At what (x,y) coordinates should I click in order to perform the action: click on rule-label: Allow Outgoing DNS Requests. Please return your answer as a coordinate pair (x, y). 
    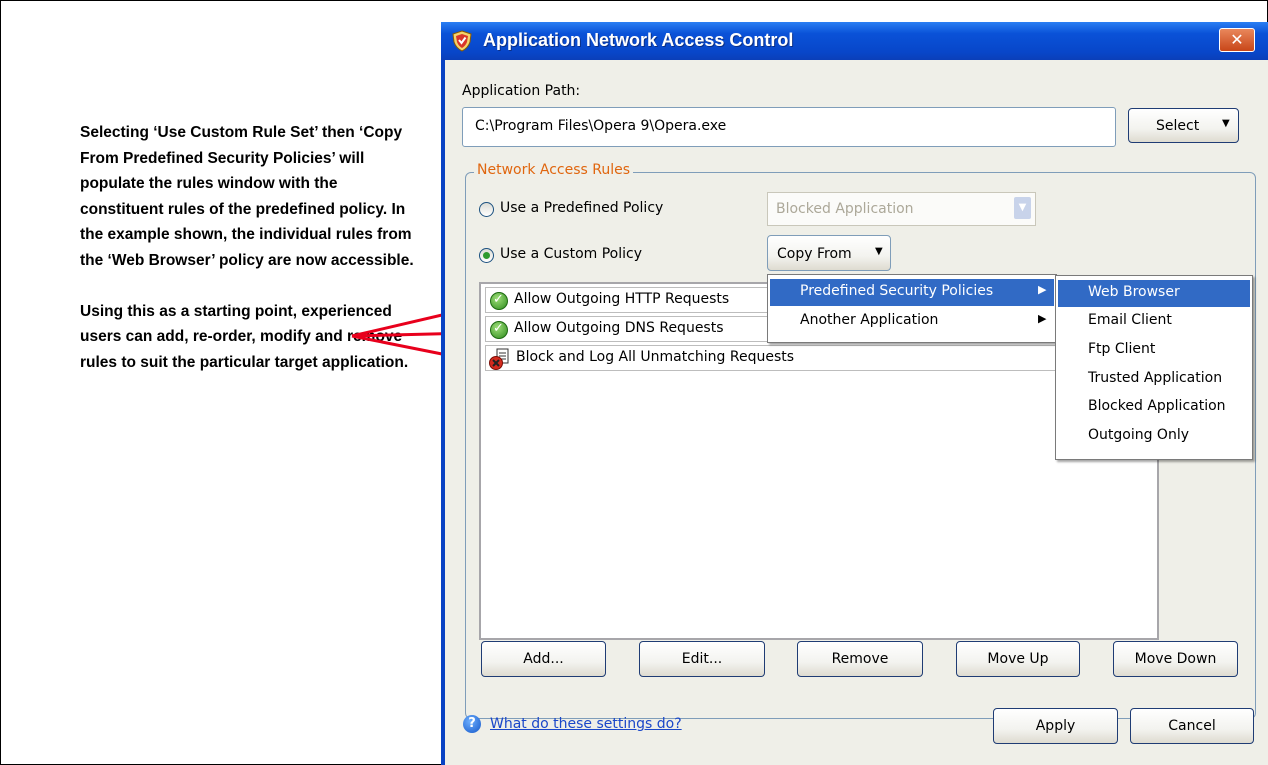
    Looking at the image, I should click on (619, 328).